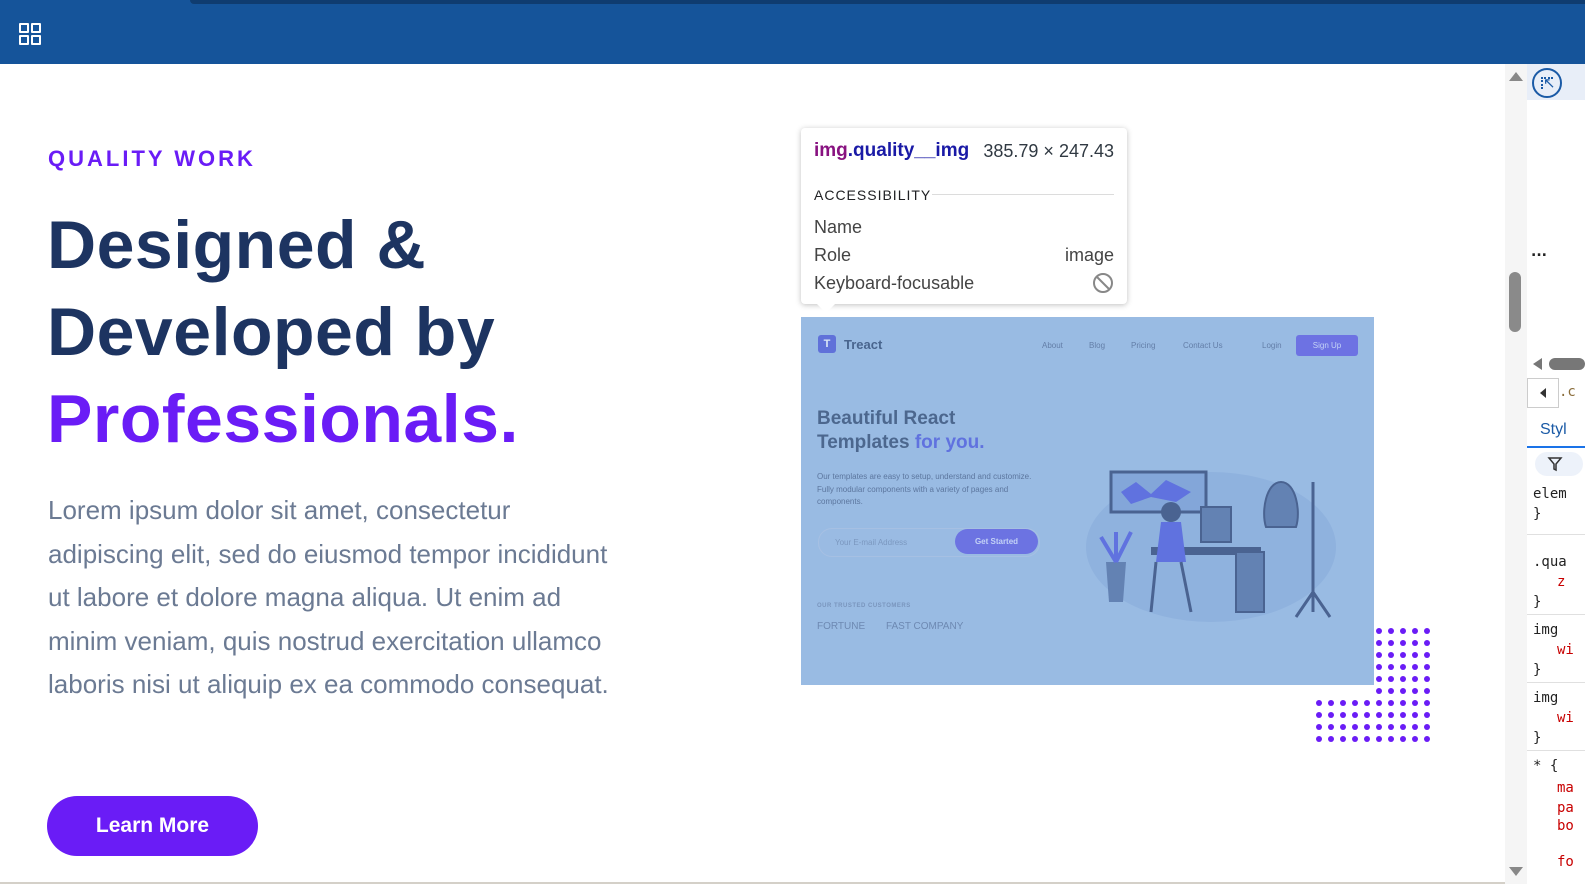 This screenshot has width=1585, height=895. Describe the element at coordinates (152, 826) in the screenshot. I see `learn-more-button: Learn More` at that location.